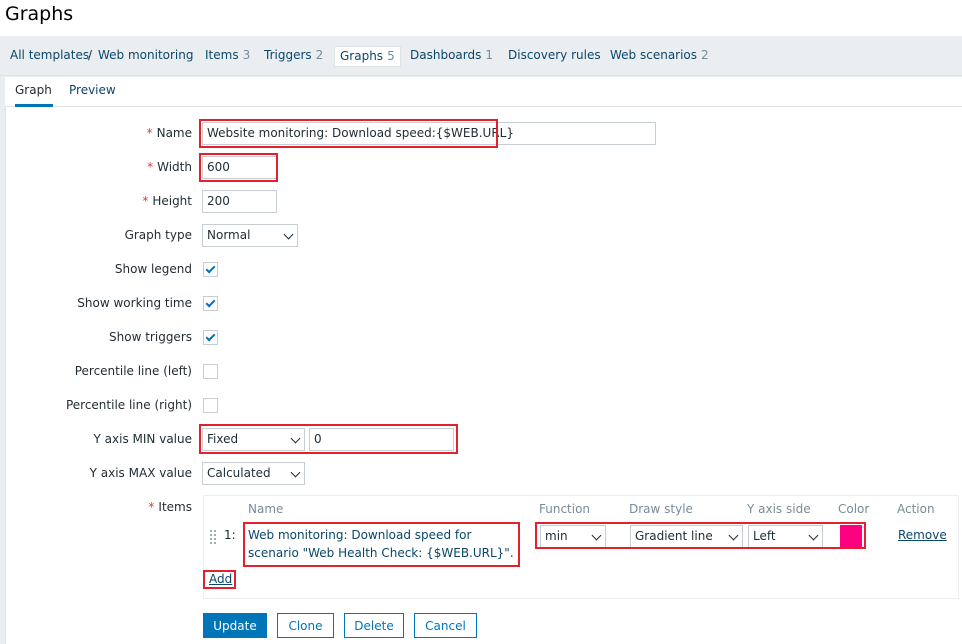  What do you see at coordinates (705, 55) in the screenshot?
I see `nav-web-scenarios-count: 2` at bounding box center [705, 55].